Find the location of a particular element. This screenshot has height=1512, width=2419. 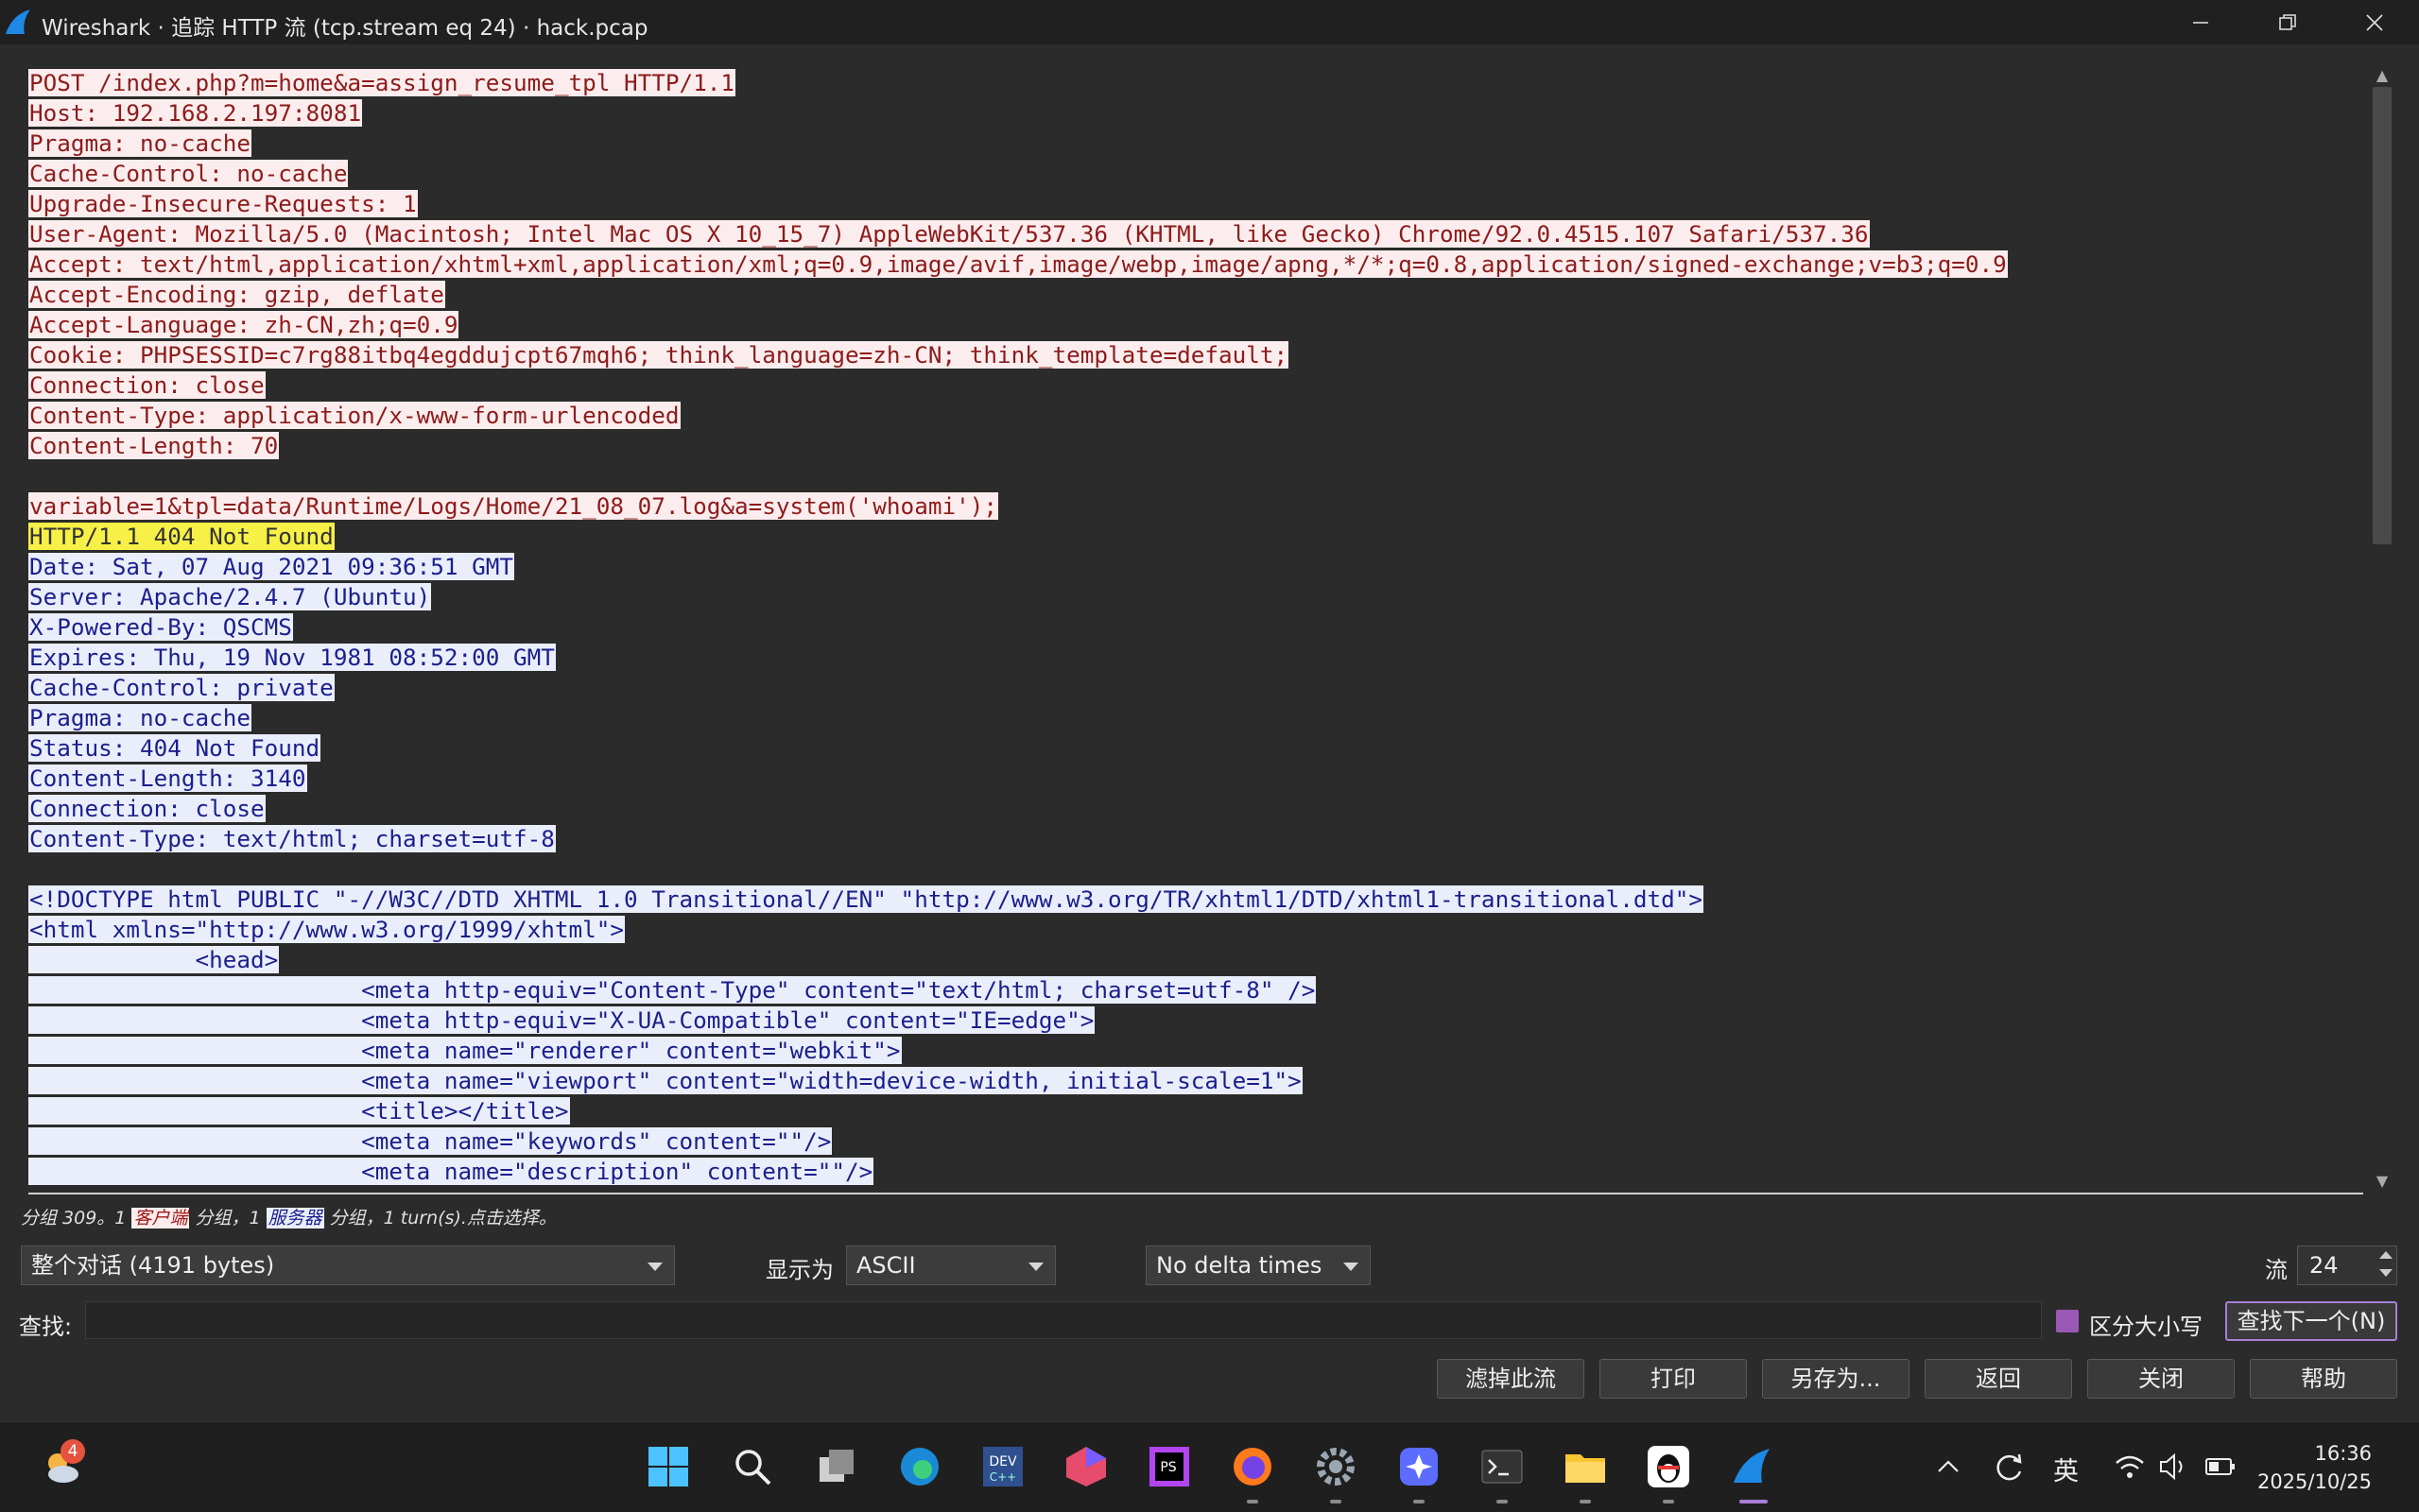

horizontal-scrollbar is located at coordinates (1196, 1193).